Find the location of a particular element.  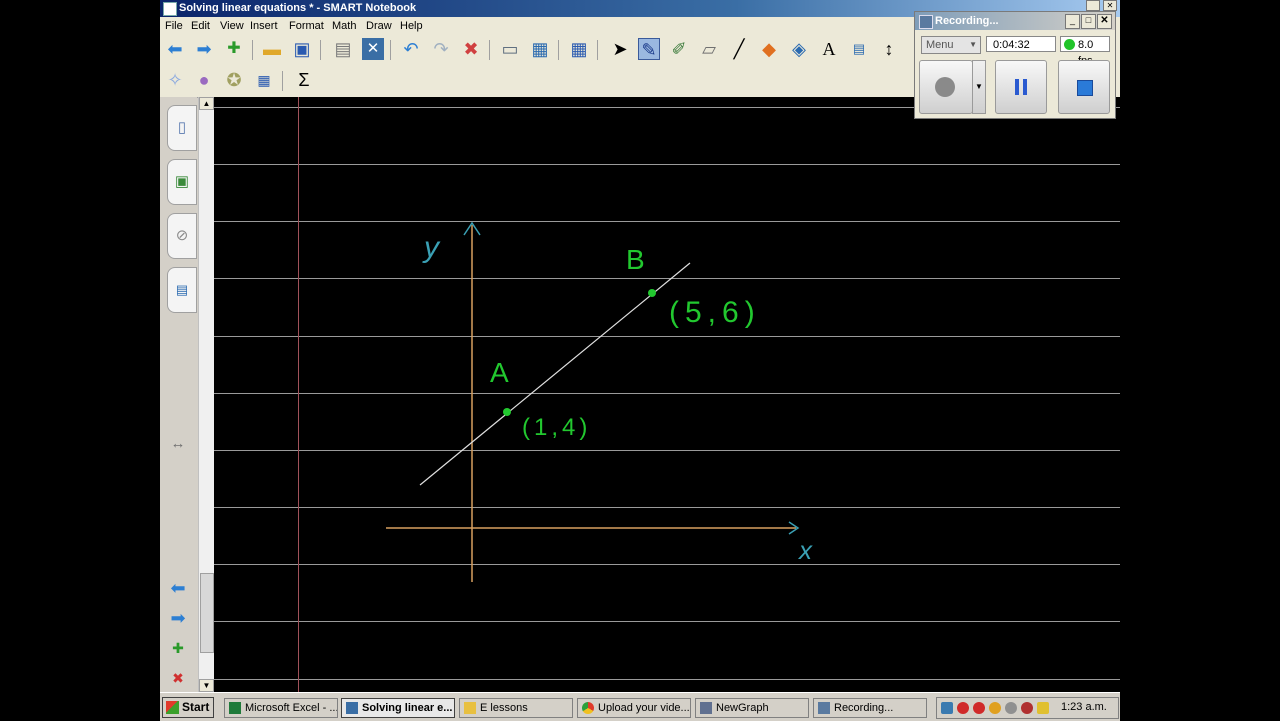

record-button is located at coordinates (946, 87).